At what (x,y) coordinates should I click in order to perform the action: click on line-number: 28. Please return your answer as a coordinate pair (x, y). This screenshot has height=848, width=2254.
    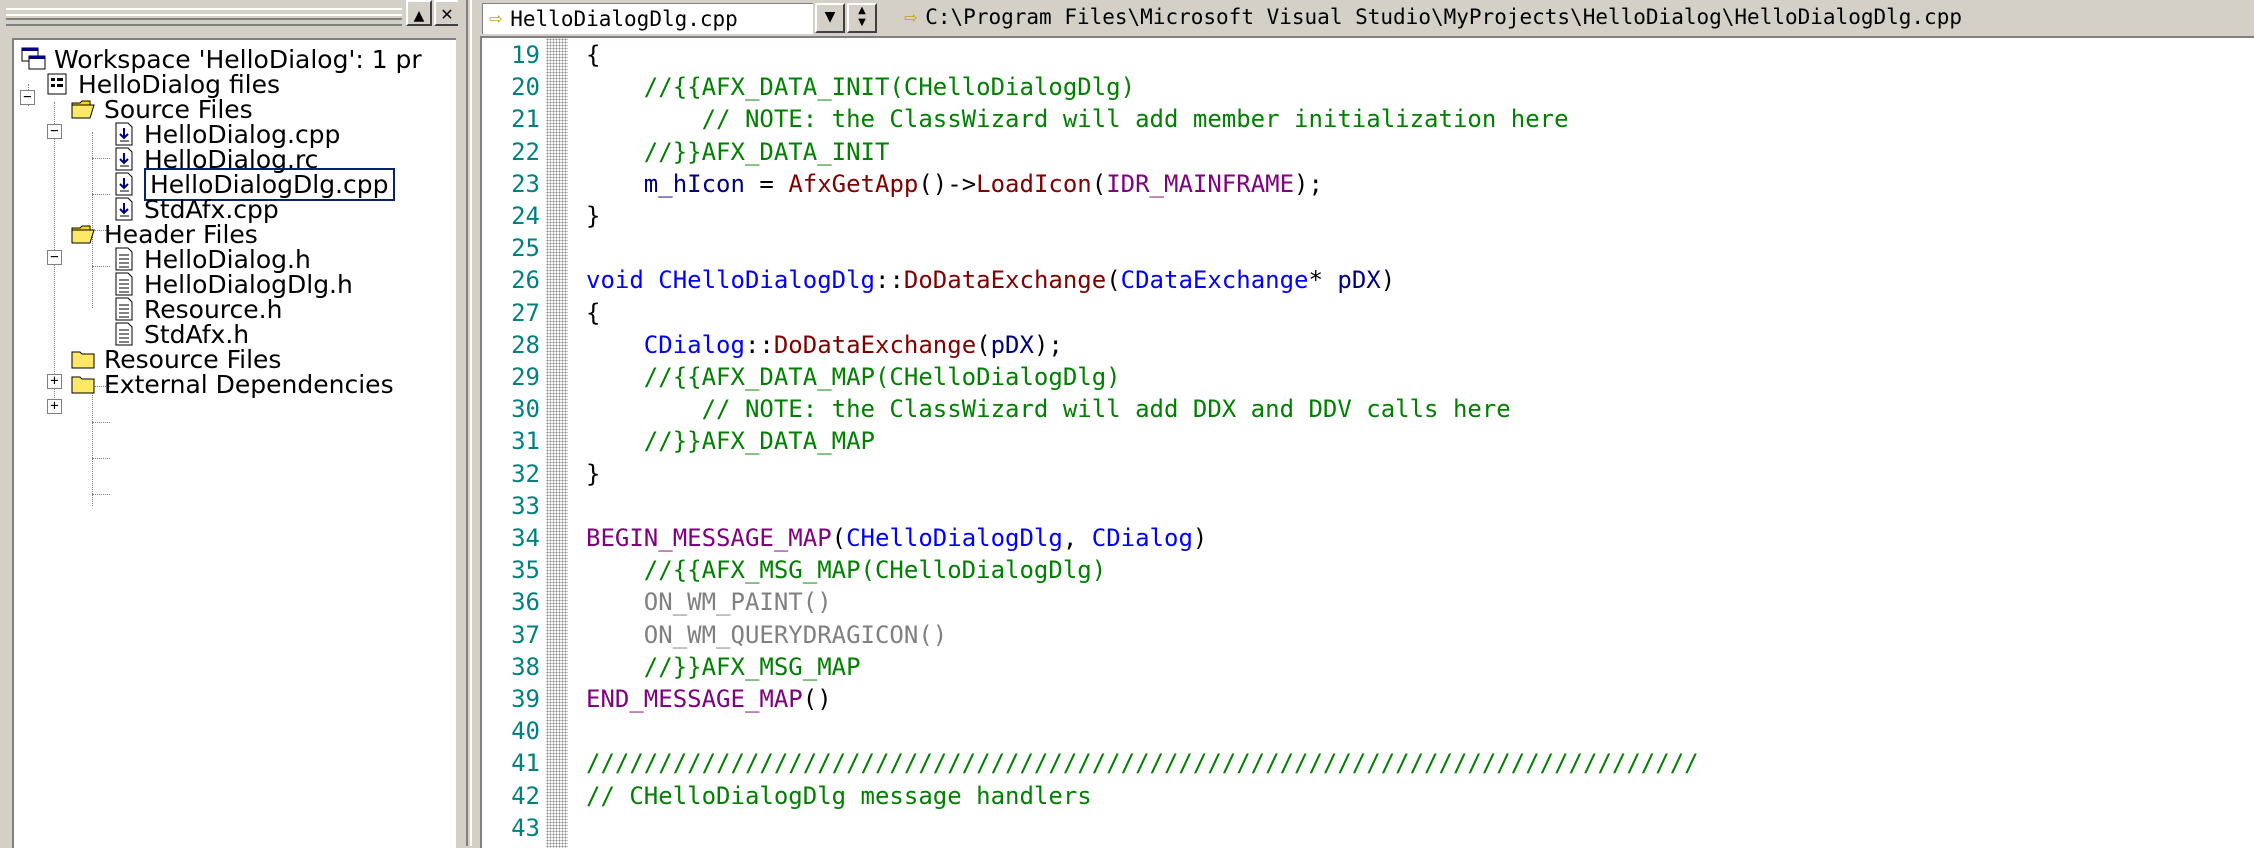
    Looking at the image, I should click on (525, 345).